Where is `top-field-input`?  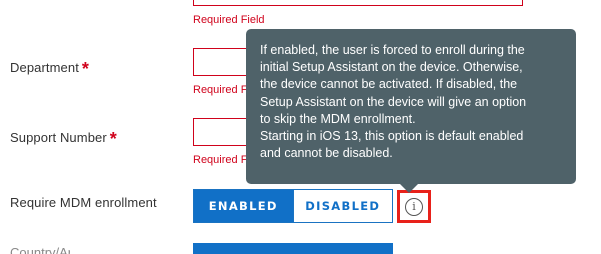 top-field-input is located at coordinates (358, 3).